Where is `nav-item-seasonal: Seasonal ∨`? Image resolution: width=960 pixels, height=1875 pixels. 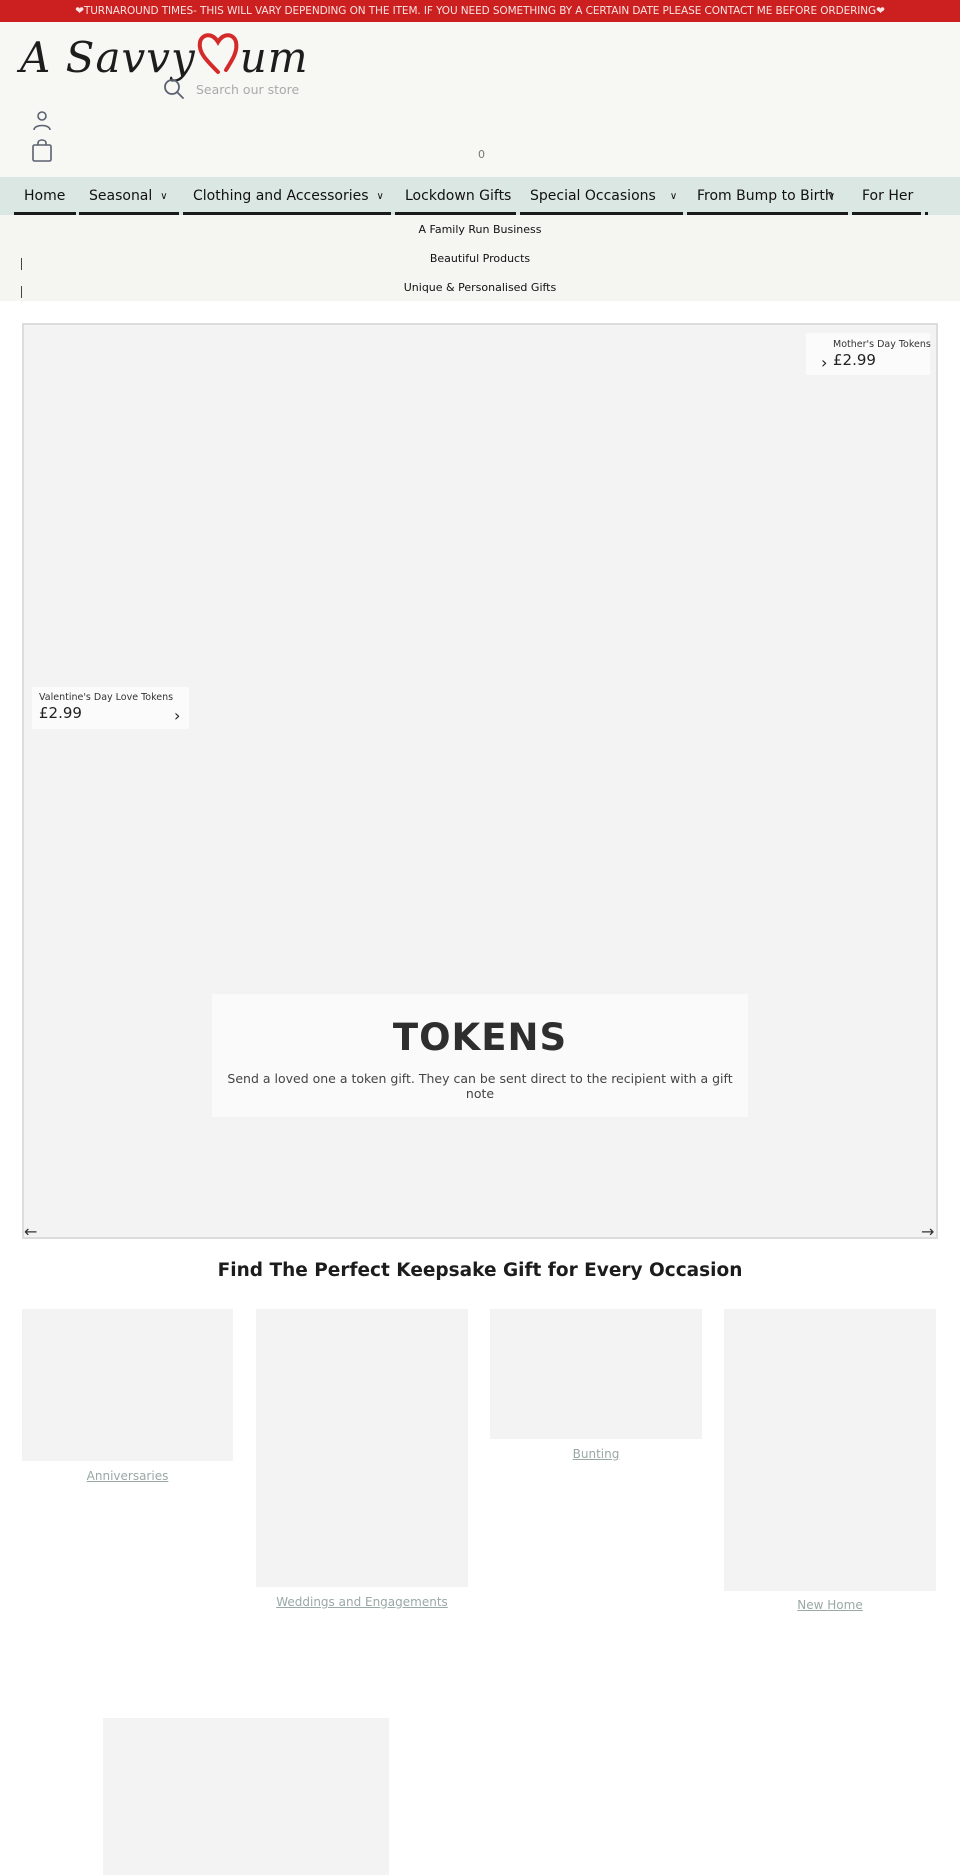 nav-item-seasonal: Seasonal ∨ is located at coordinates (129, 196).